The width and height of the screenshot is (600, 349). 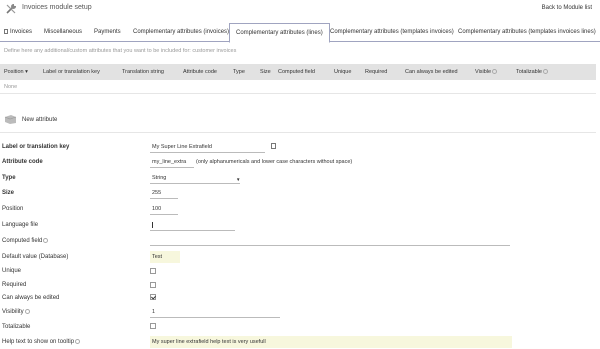 I want to click on column-header-translation: Translation string, so click(x=143, y=72).